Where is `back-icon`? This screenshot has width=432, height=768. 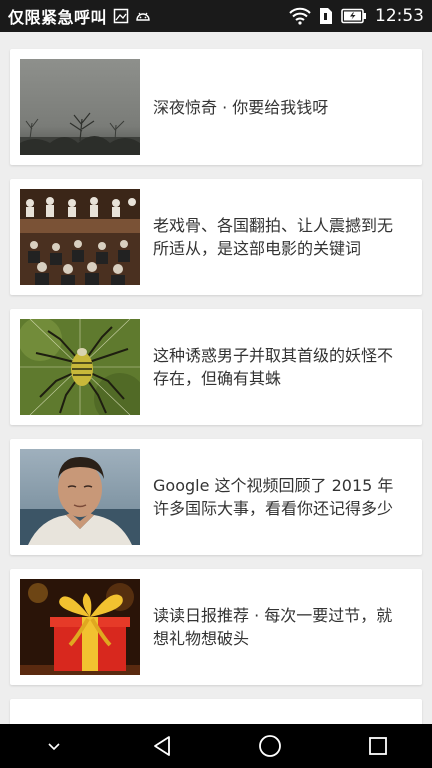
back-icon is located at coordinates (162, 746).